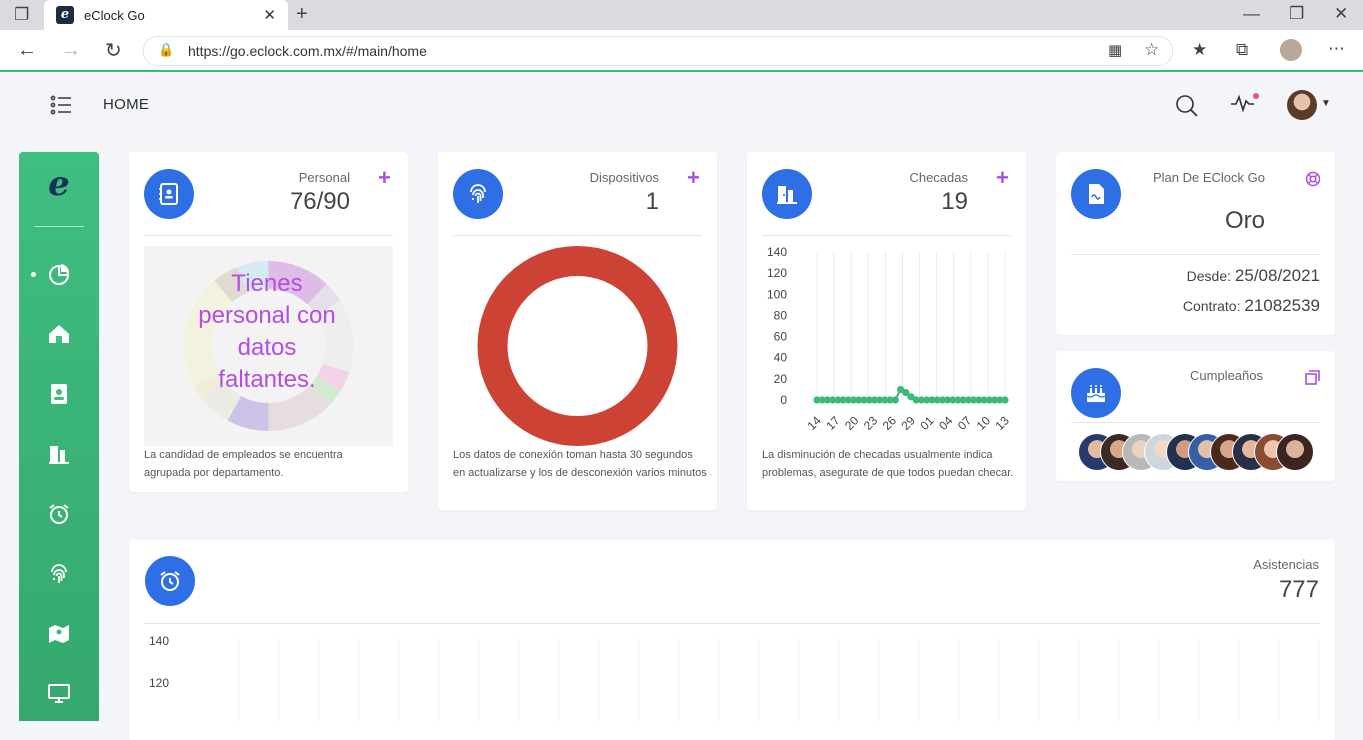 Image resolution: width=1363 pixels, height=740 pixels. I want to click on app-available-icon: ▦, so click(1115, 50).